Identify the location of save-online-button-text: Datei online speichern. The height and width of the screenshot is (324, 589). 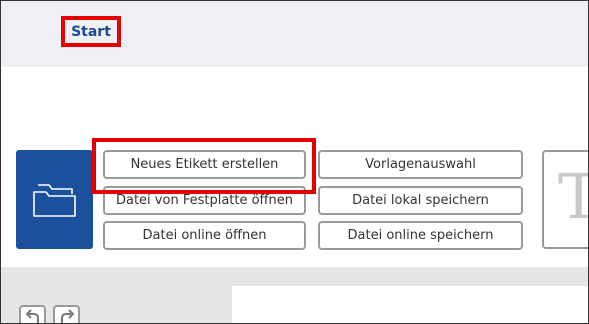
(420, 235).